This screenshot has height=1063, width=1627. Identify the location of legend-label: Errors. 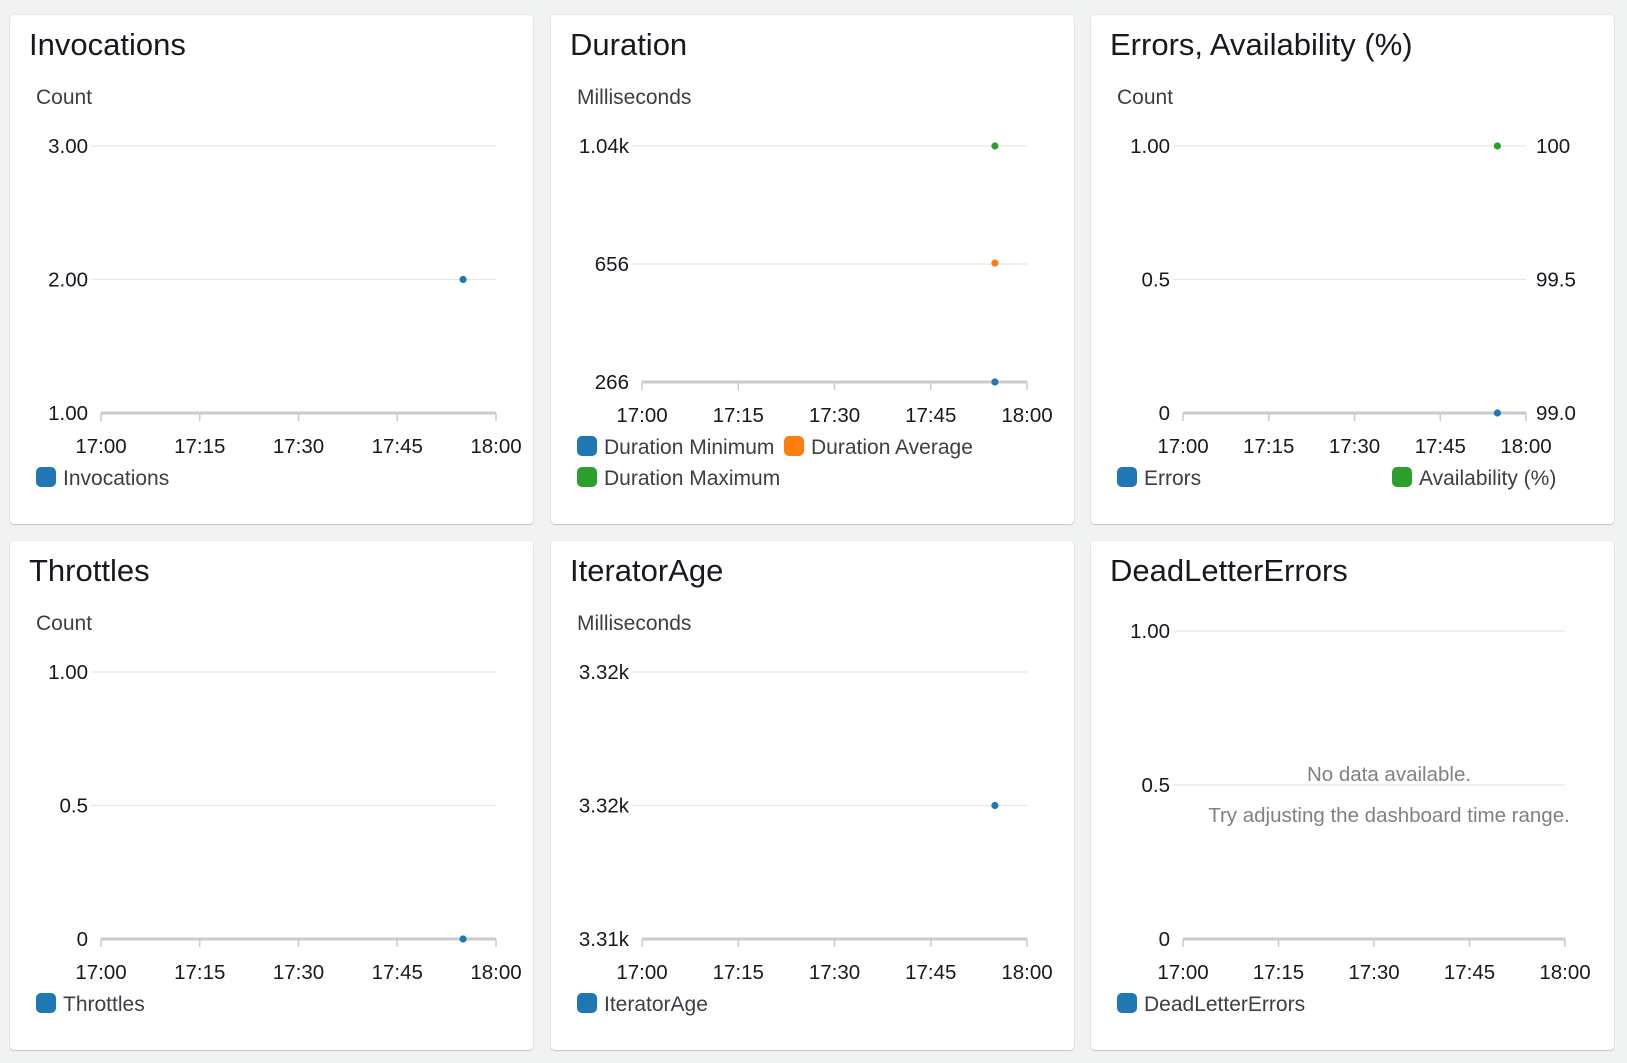
(1172, 478).